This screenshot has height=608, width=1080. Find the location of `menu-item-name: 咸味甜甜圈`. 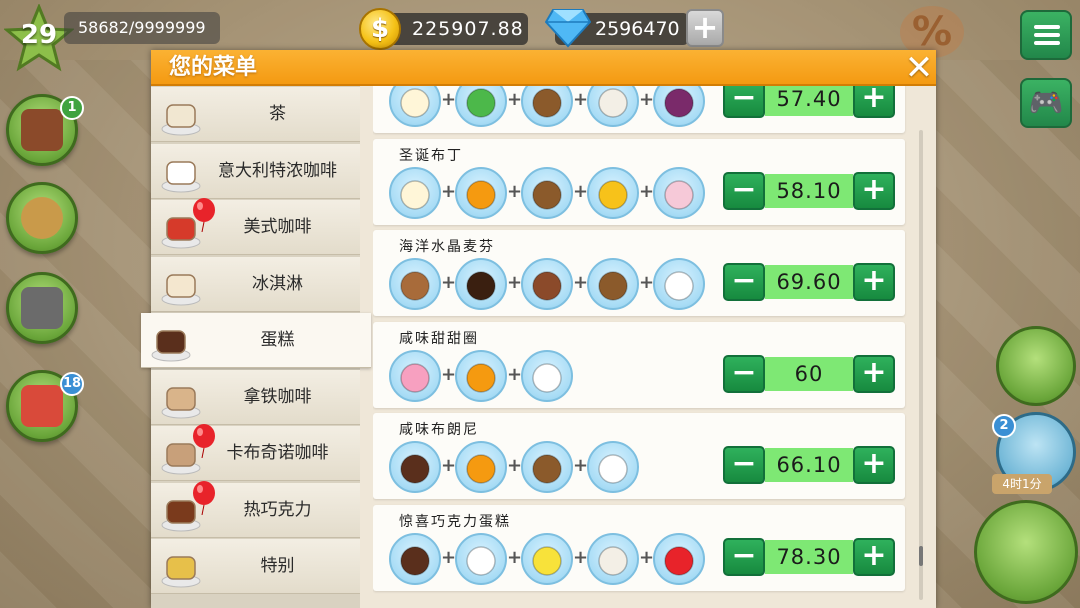

menu-item-name: 咸味甜甜圈 is located at coordinates (439, 338).